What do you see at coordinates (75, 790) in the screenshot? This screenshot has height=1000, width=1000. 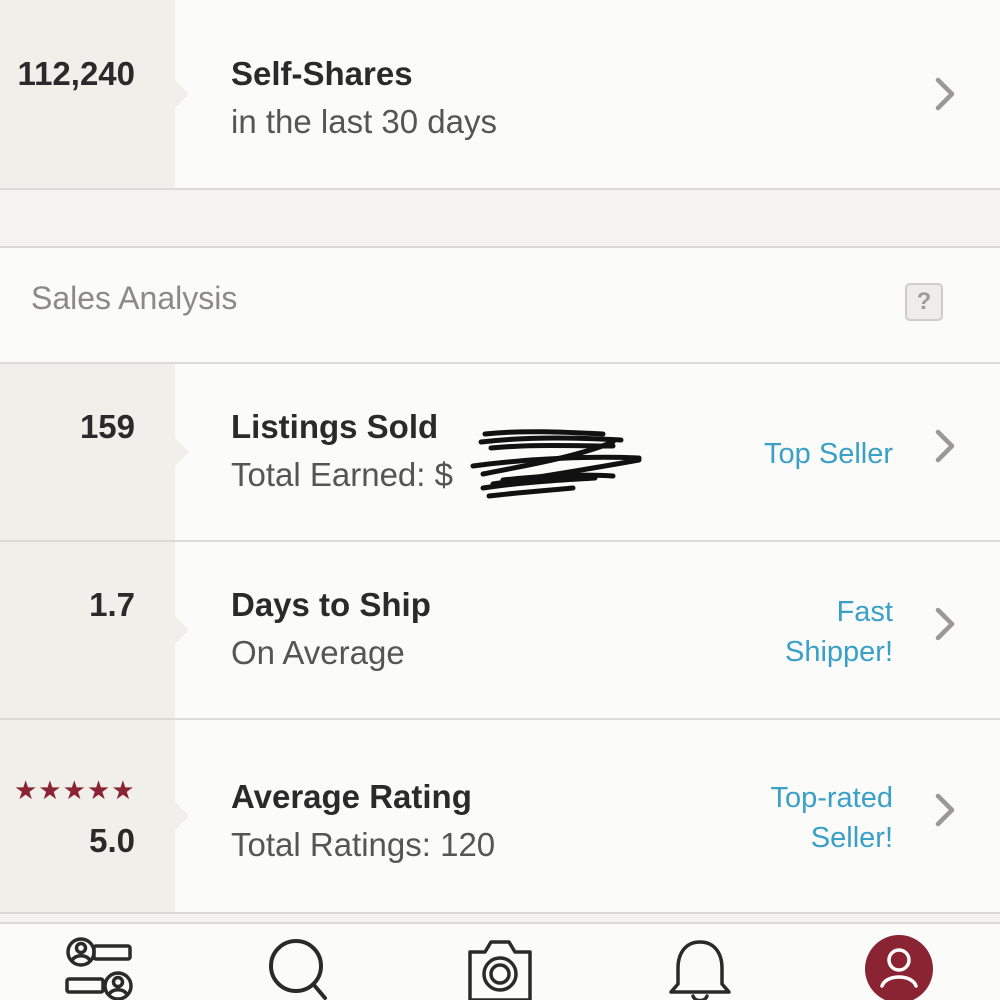 I see `star-rating-icon: ★★★★★` at bounding box center [75, 790].